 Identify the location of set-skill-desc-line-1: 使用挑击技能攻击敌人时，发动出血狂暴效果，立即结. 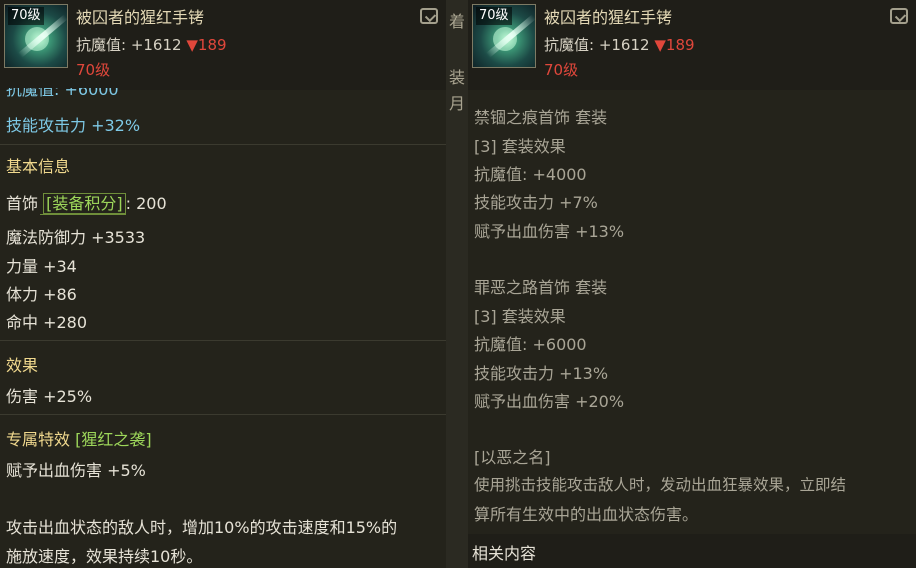
(660, 485).